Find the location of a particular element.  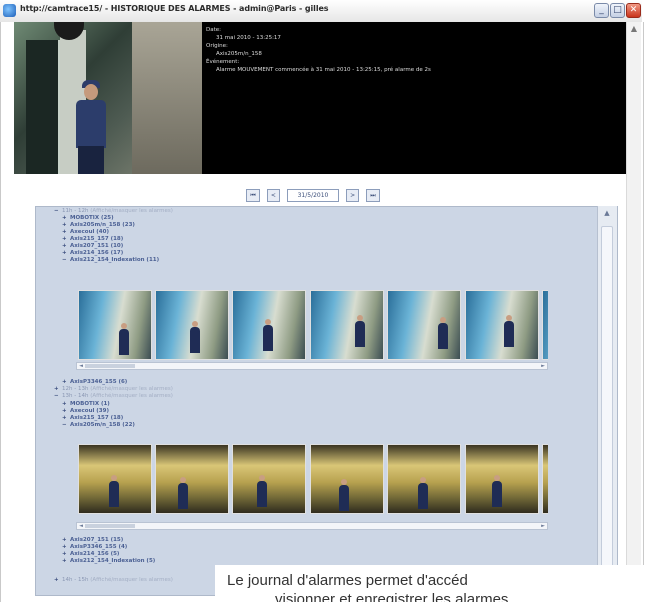

hour-group-11h: −11h - 12h (Affiché/masquer les alarmes) is located at coordinates (113, 211).